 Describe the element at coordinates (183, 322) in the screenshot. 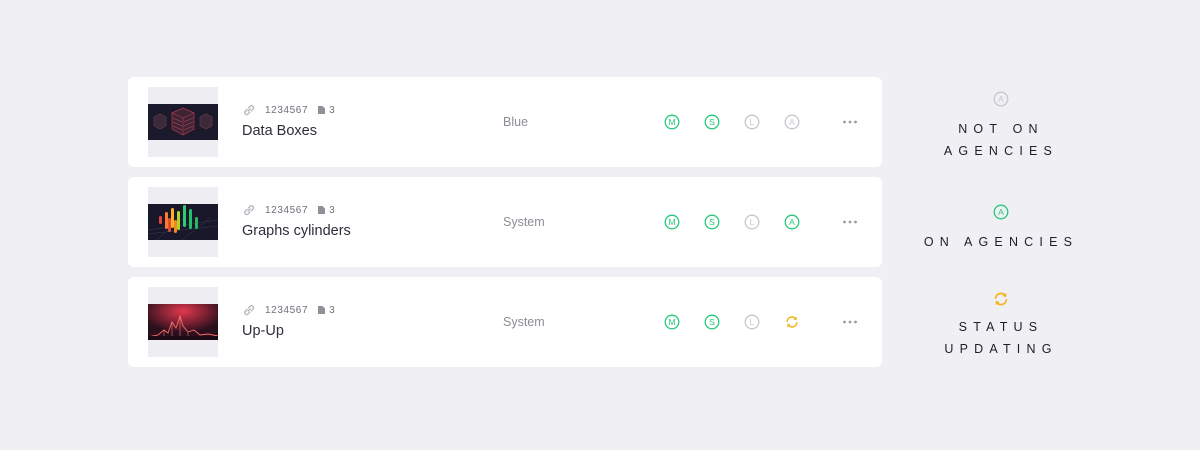

I see `up-up-thumbnail` at that location.